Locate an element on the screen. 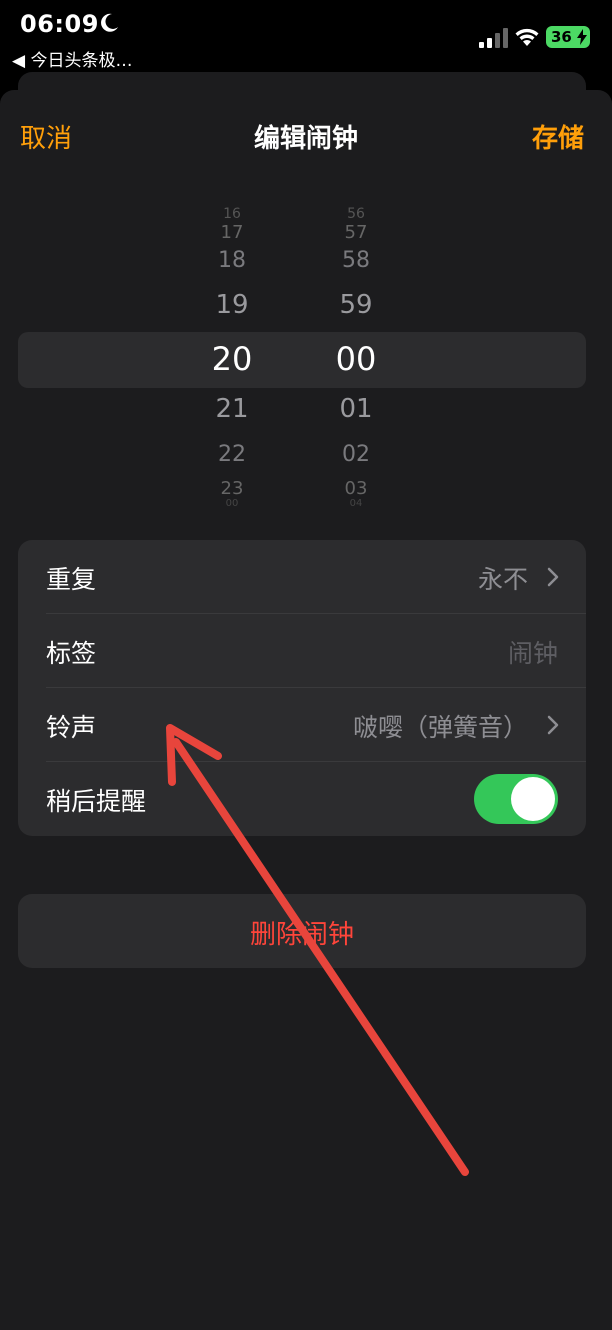 The width and height of the screenshot is (612, 1330). picker-hour-item: 16 is located at coordinates (232, 214).